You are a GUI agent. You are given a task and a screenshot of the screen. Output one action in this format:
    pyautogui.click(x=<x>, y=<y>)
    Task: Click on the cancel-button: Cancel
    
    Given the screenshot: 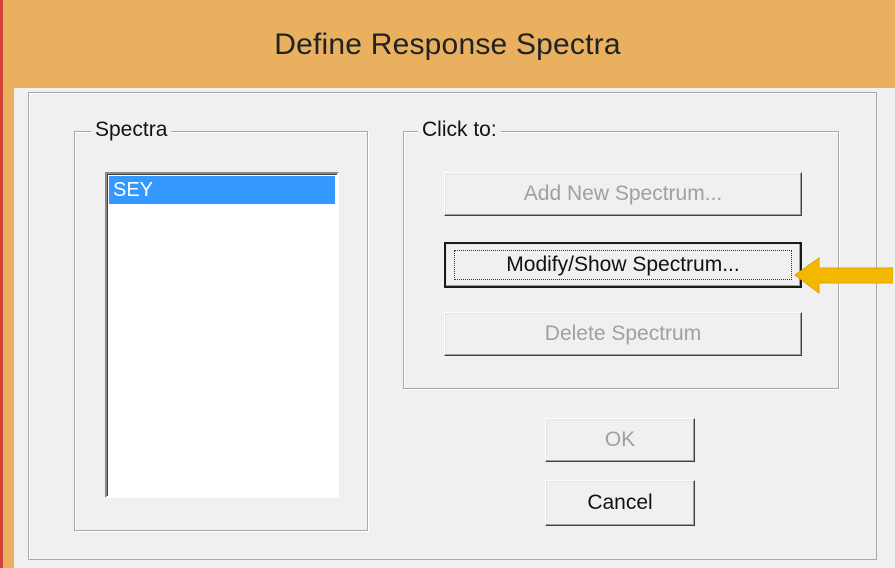 What is the action you would take?
    pyautogui.click(x=620, y=503)
    